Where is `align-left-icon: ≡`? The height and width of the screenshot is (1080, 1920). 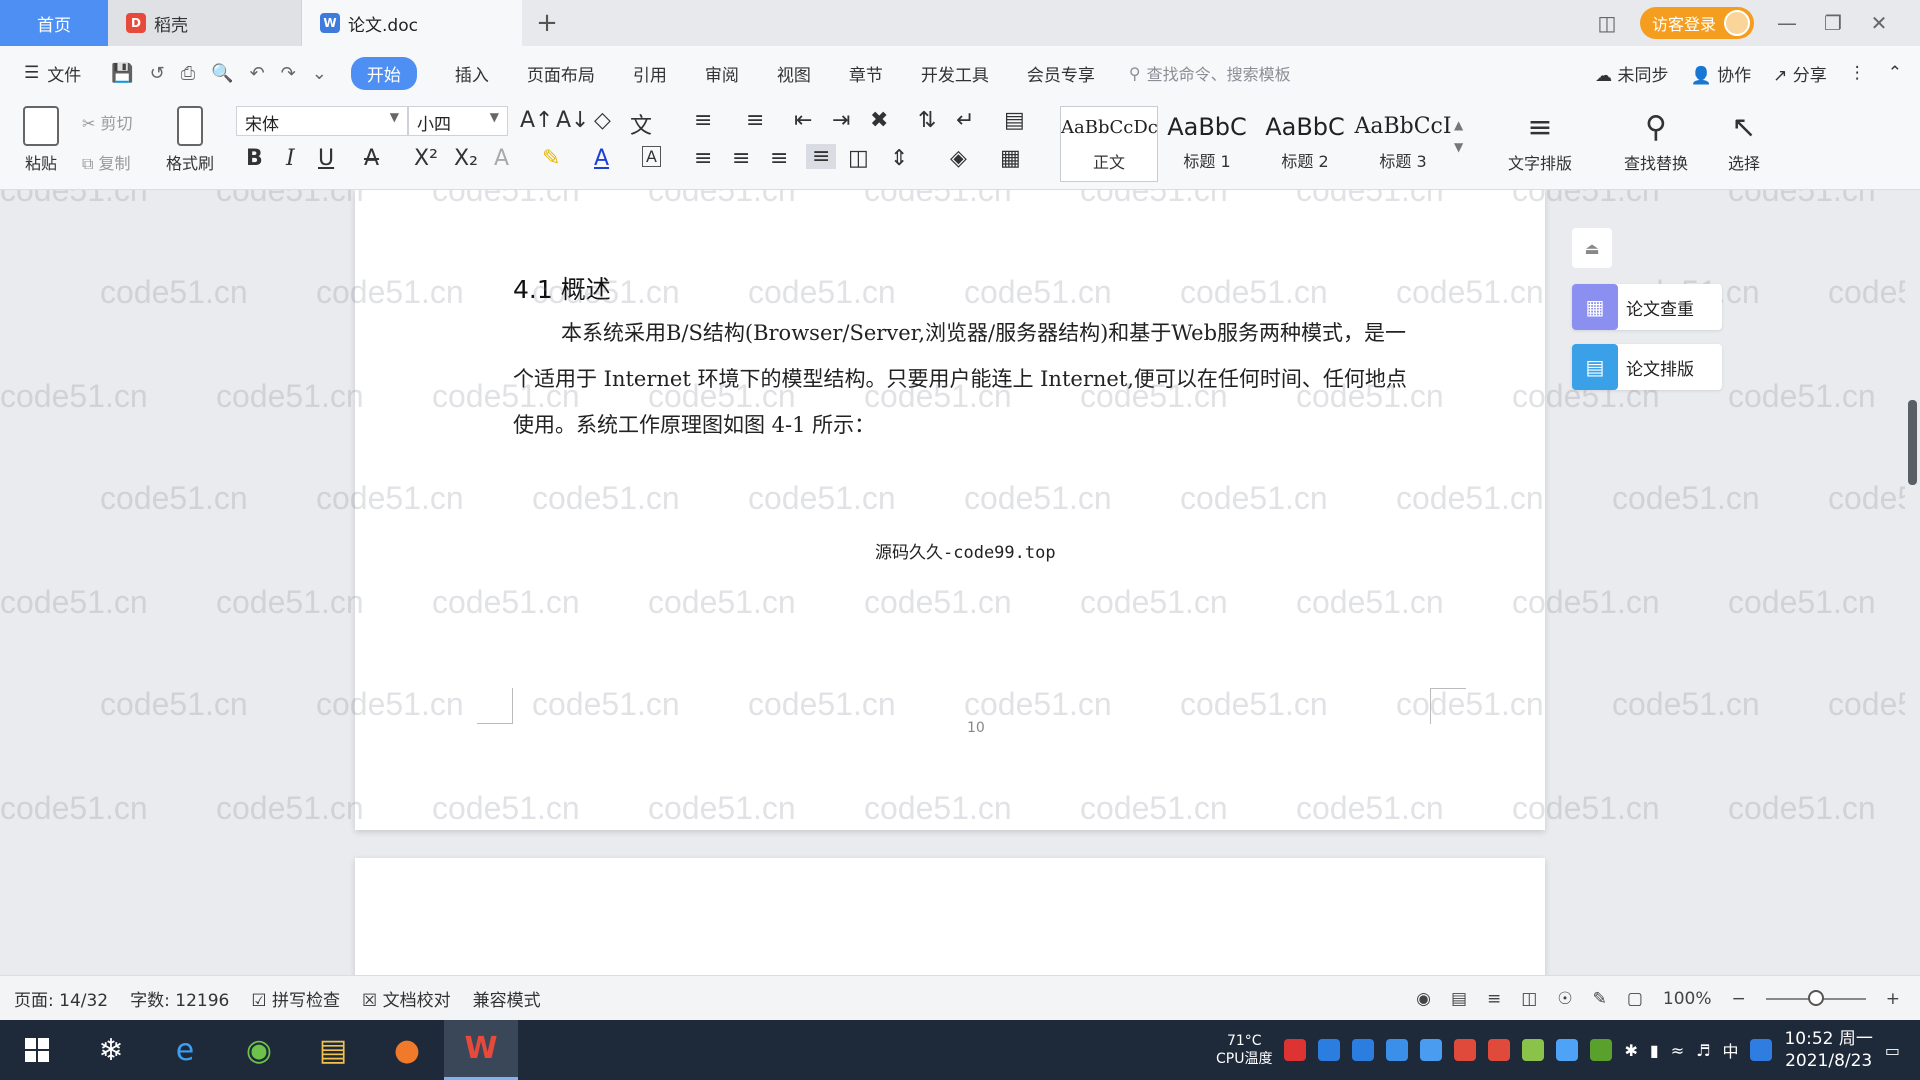 align-left-icon: ≡ is located at coordinates (703, 158).